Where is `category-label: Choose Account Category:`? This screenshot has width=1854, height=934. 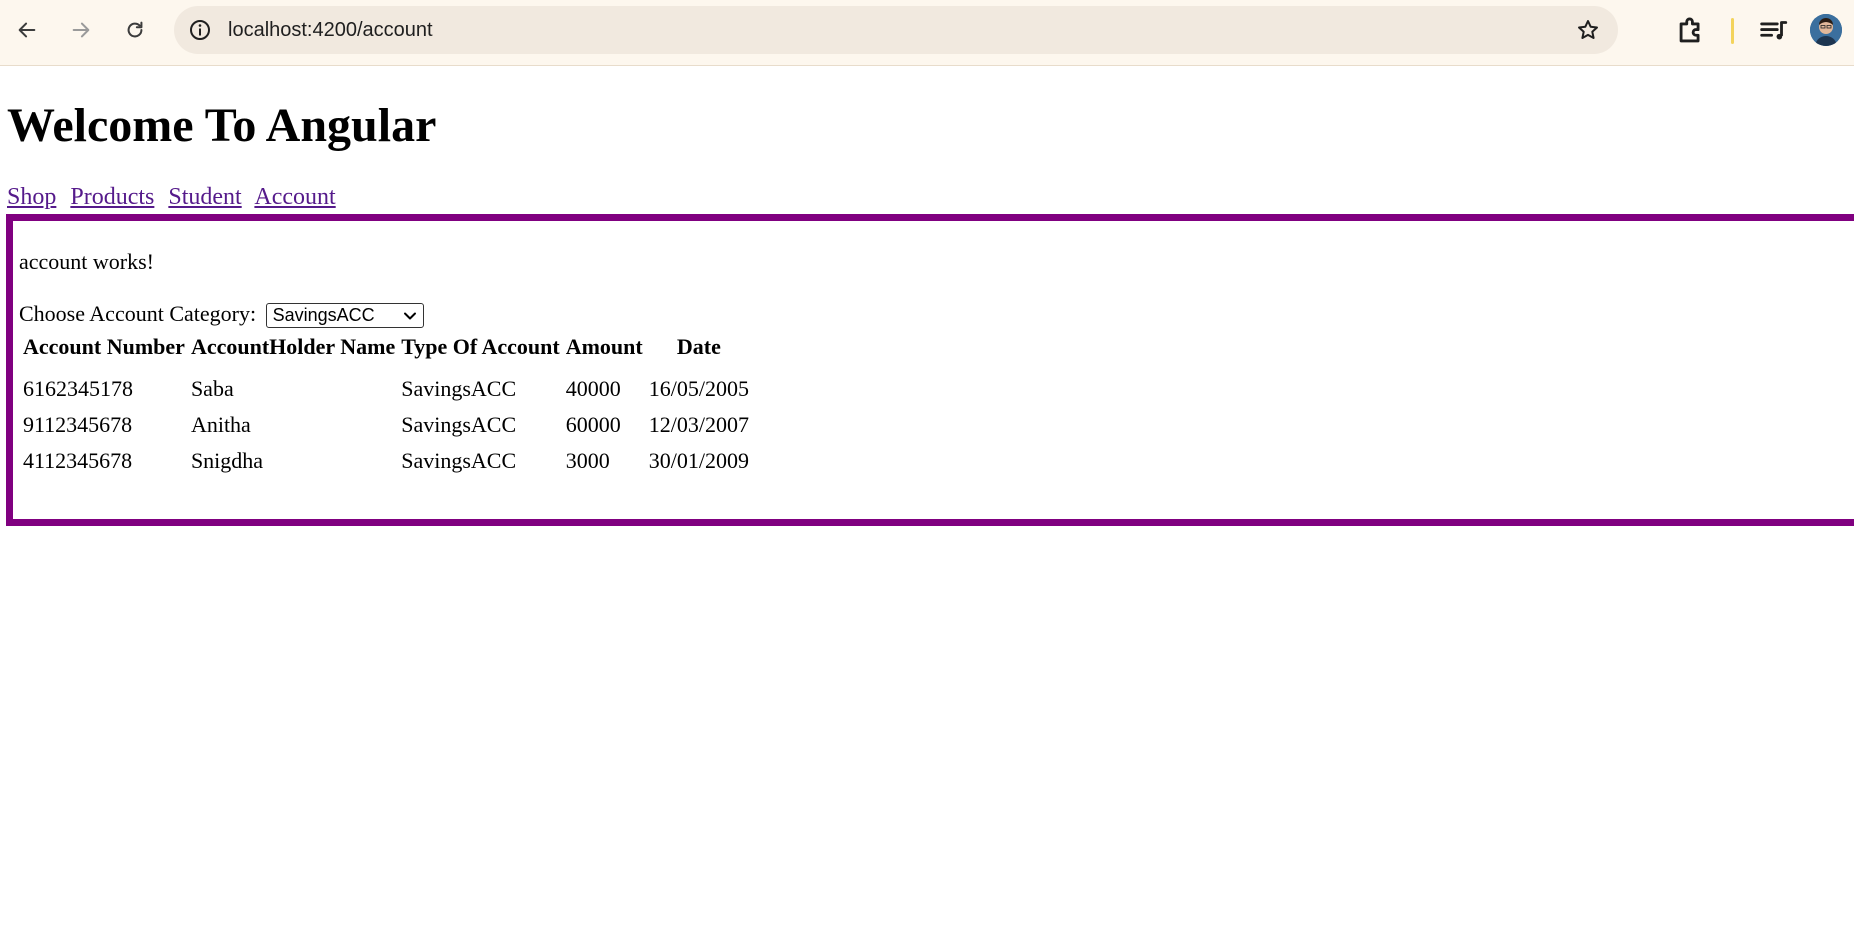
category-label: Choose Account Category: is located at coordinates (138, 313).